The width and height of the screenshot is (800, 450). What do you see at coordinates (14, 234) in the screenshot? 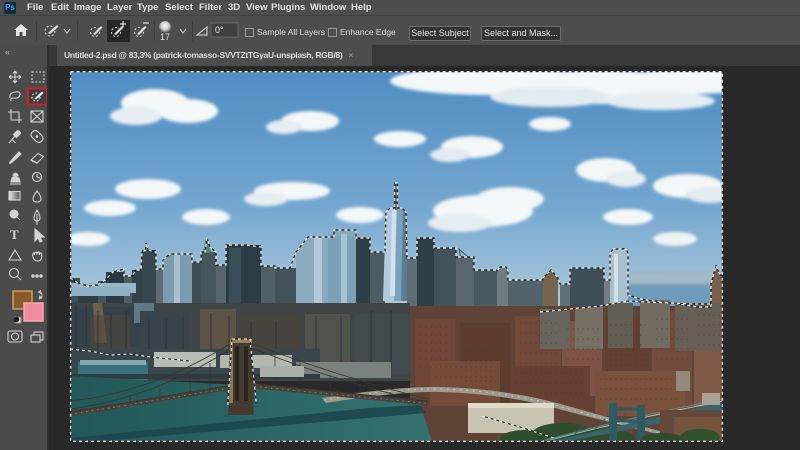
I see `svg-text: T` at bounding box center [14, 234].